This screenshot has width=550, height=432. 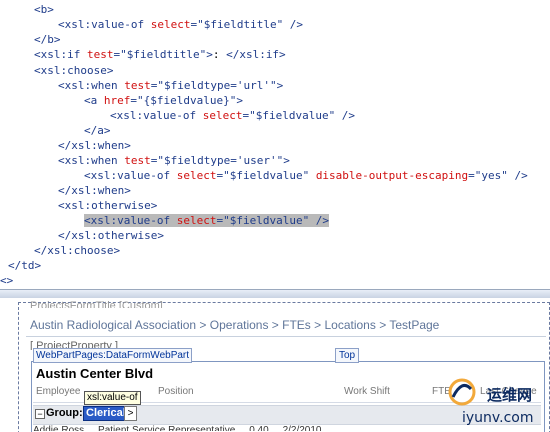 I want to click on code-line: </a>, so click(x=97, y=130).